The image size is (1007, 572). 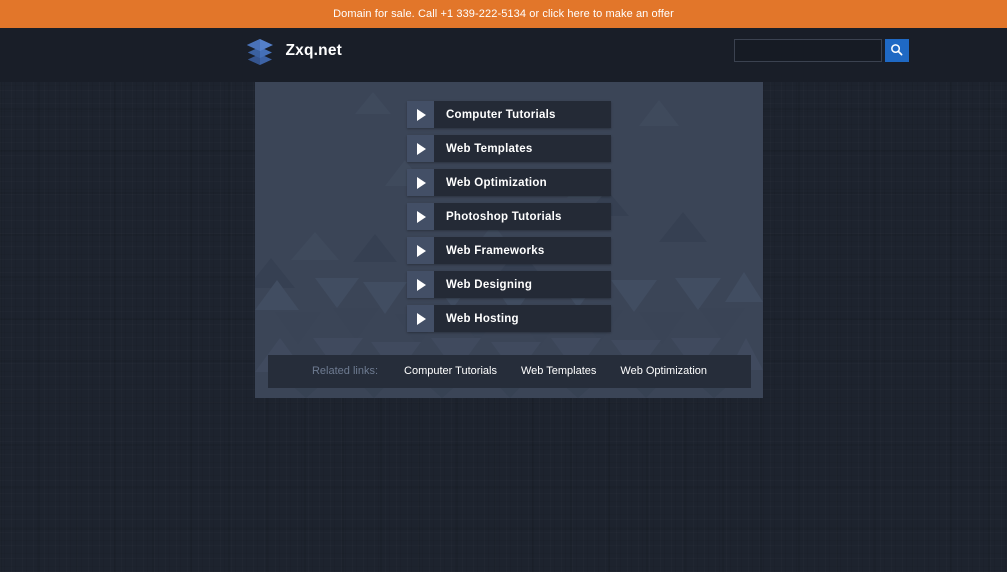 I want to click on search-input, so click(x=807, y=50).